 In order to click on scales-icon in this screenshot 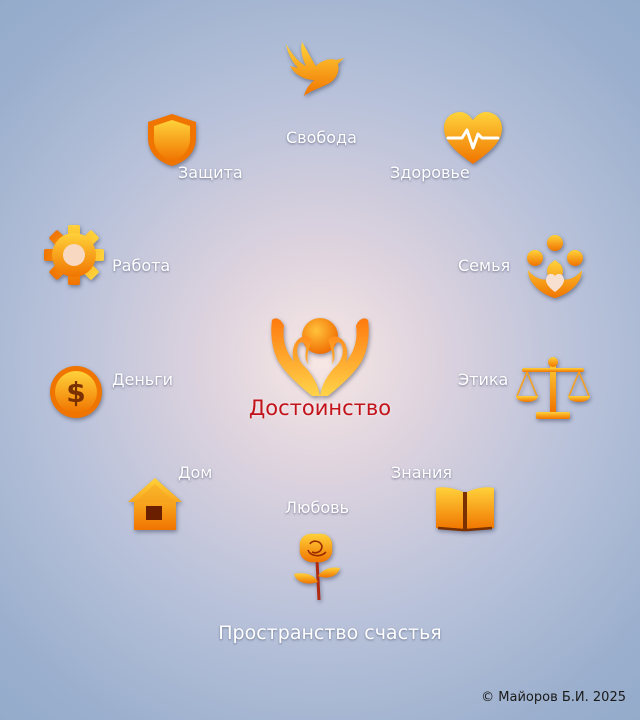, I will do `click(553, 389)`.